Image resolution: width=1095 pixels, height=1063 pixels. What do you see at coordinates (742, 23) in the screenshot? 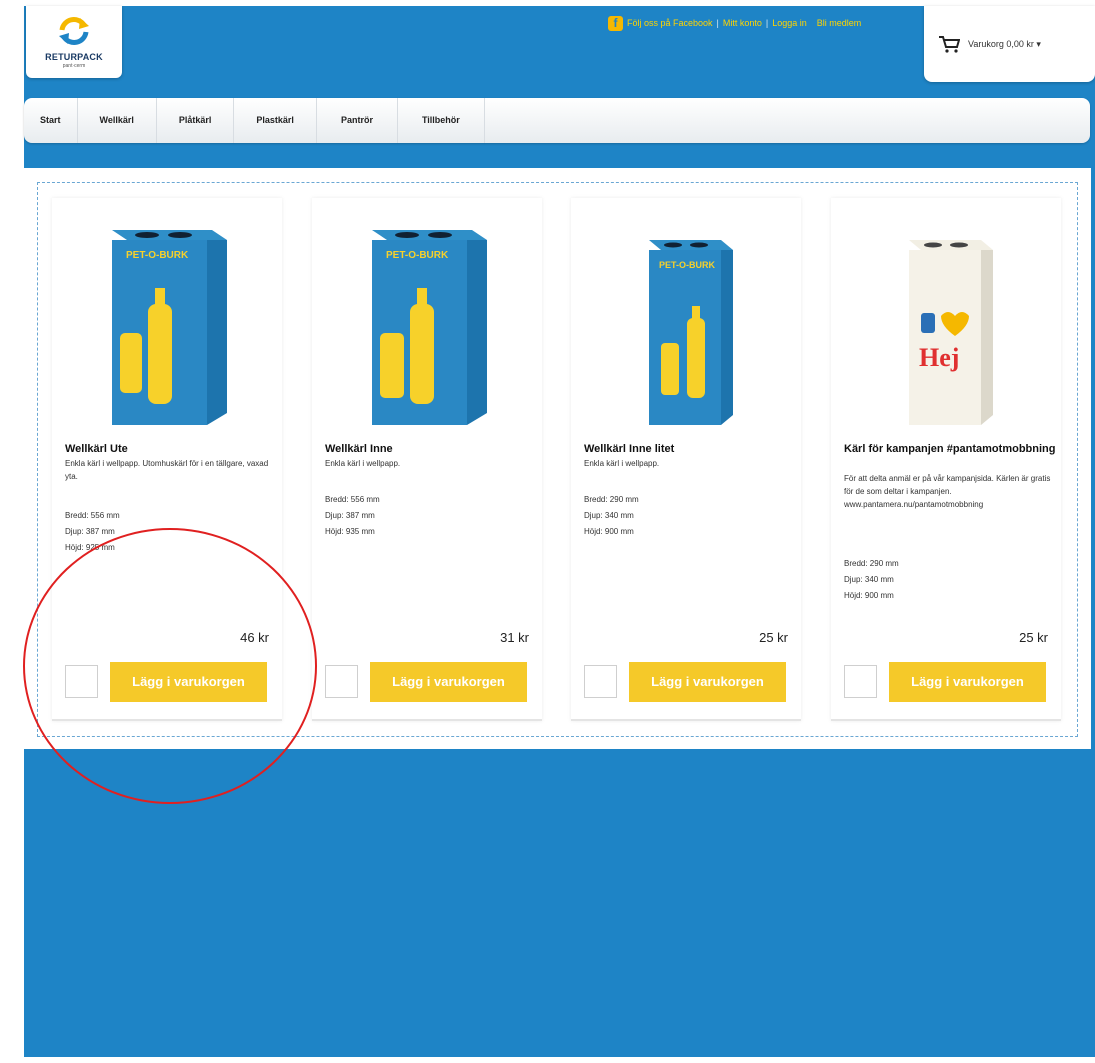
I see `my-account-link: Mitt konto` at bounding box center [742, 23].